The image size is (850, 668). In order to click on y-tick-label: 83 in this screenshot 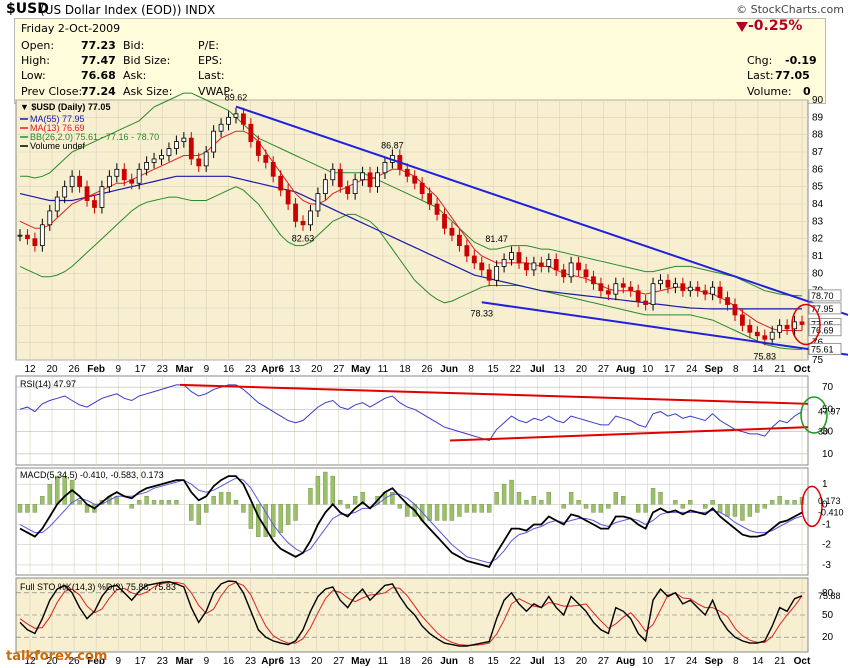, I will do `click(818, 221)`.